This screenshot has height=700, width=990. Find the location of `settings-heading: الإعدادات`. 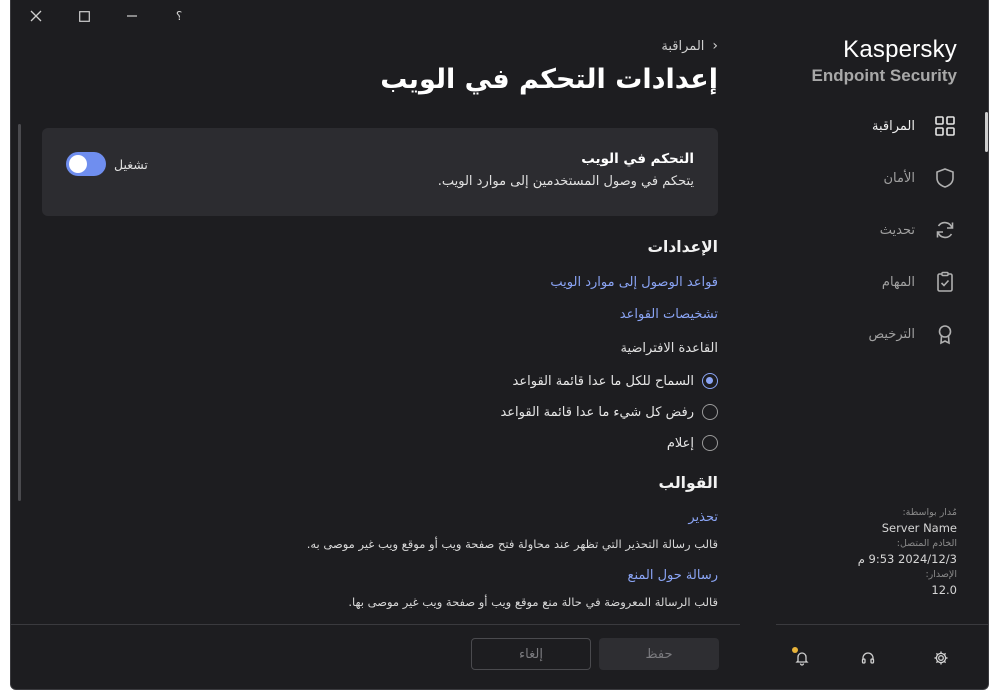

settings-heading: الإعدادات is located at coordinates (682, 247).